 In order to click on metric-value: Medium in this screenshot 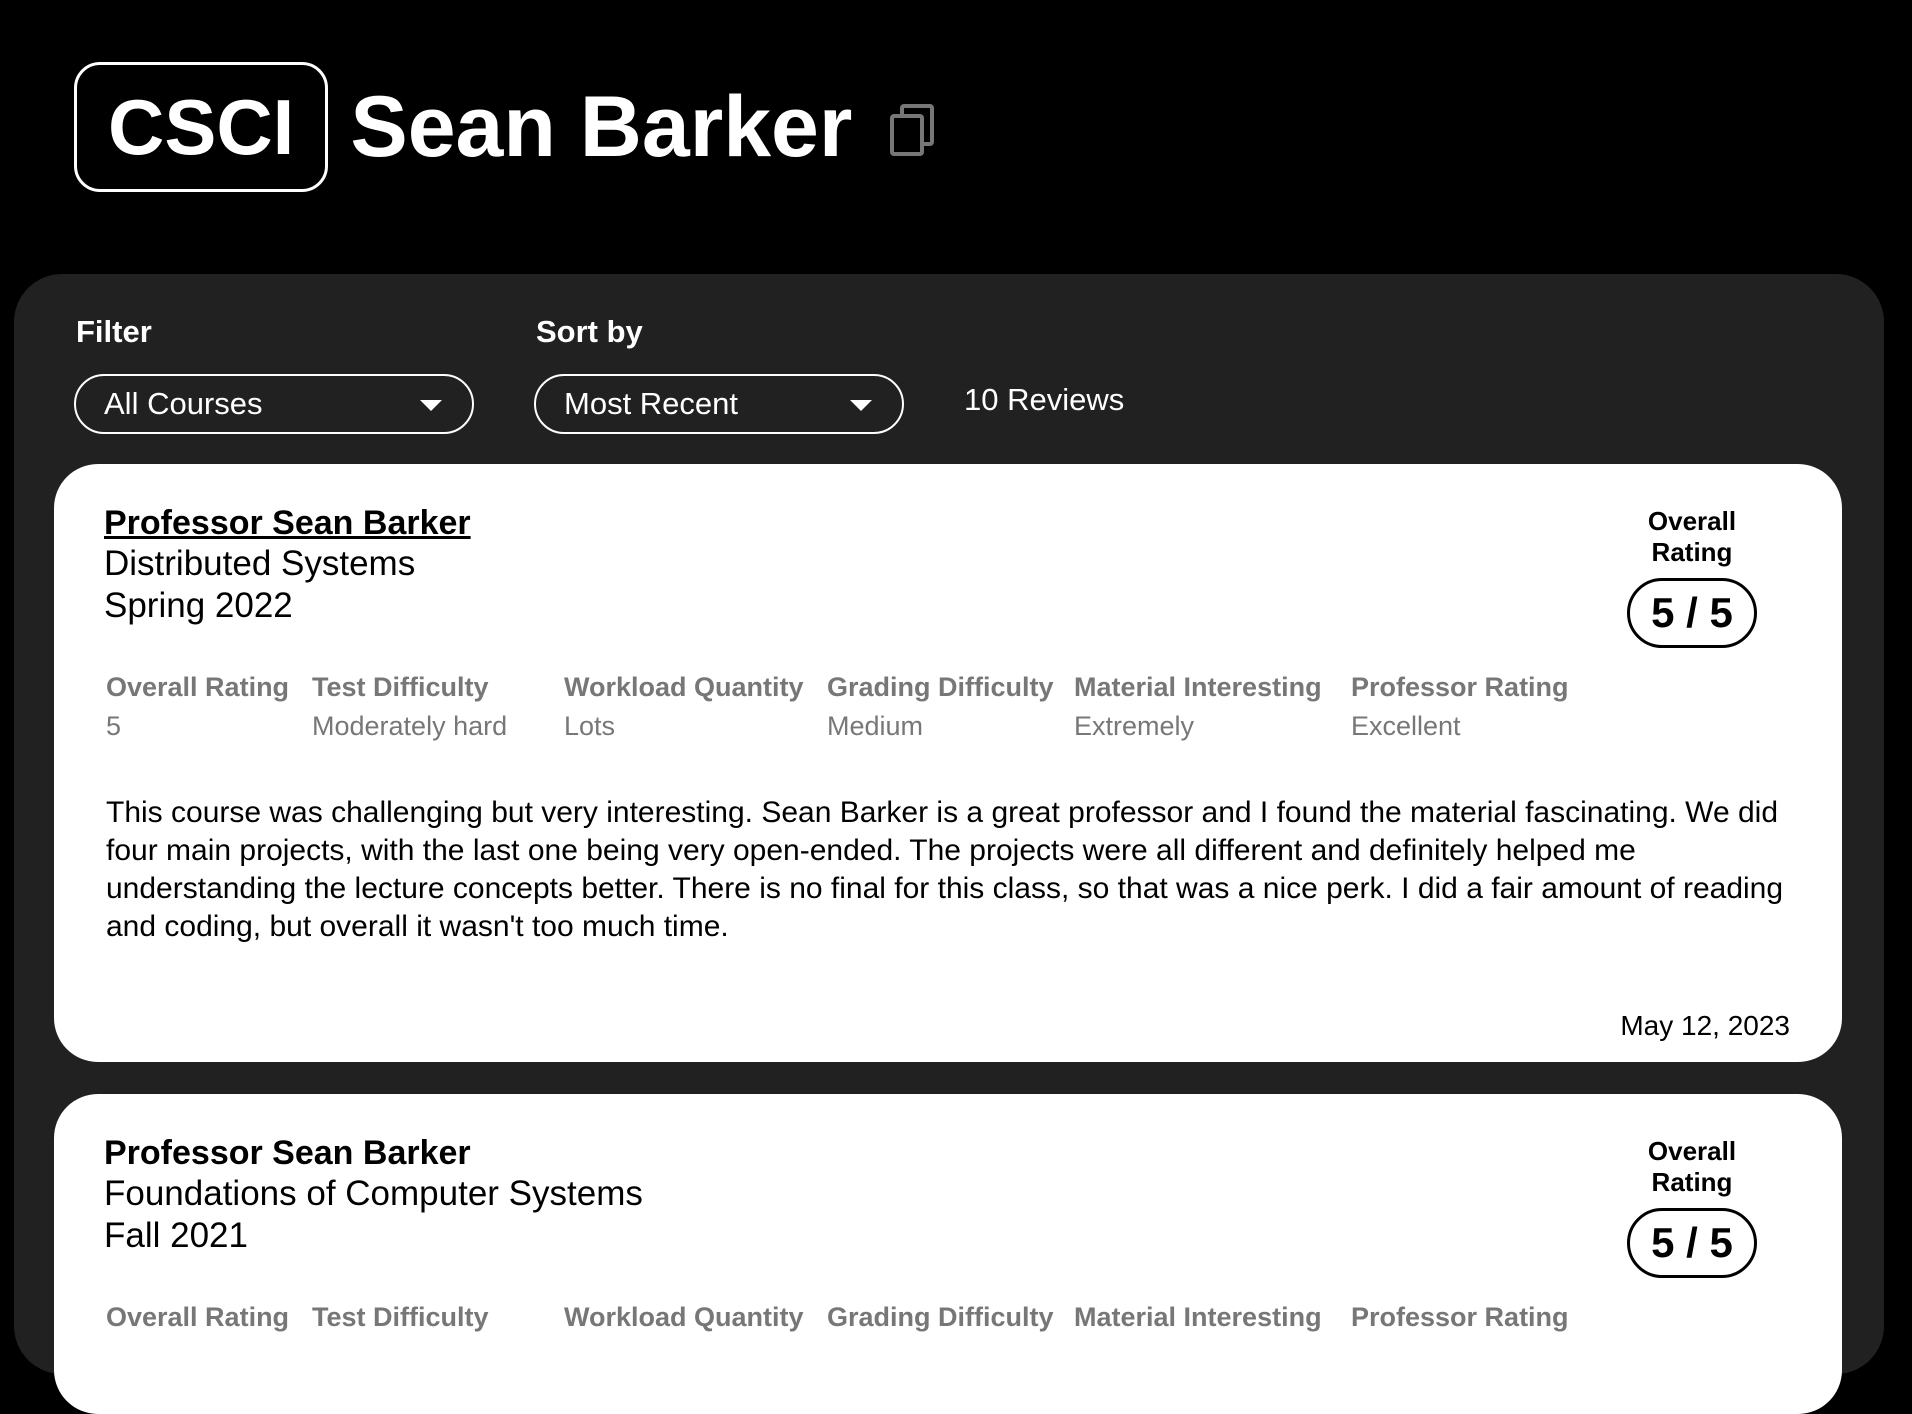, I will do `click(875, 726)`.